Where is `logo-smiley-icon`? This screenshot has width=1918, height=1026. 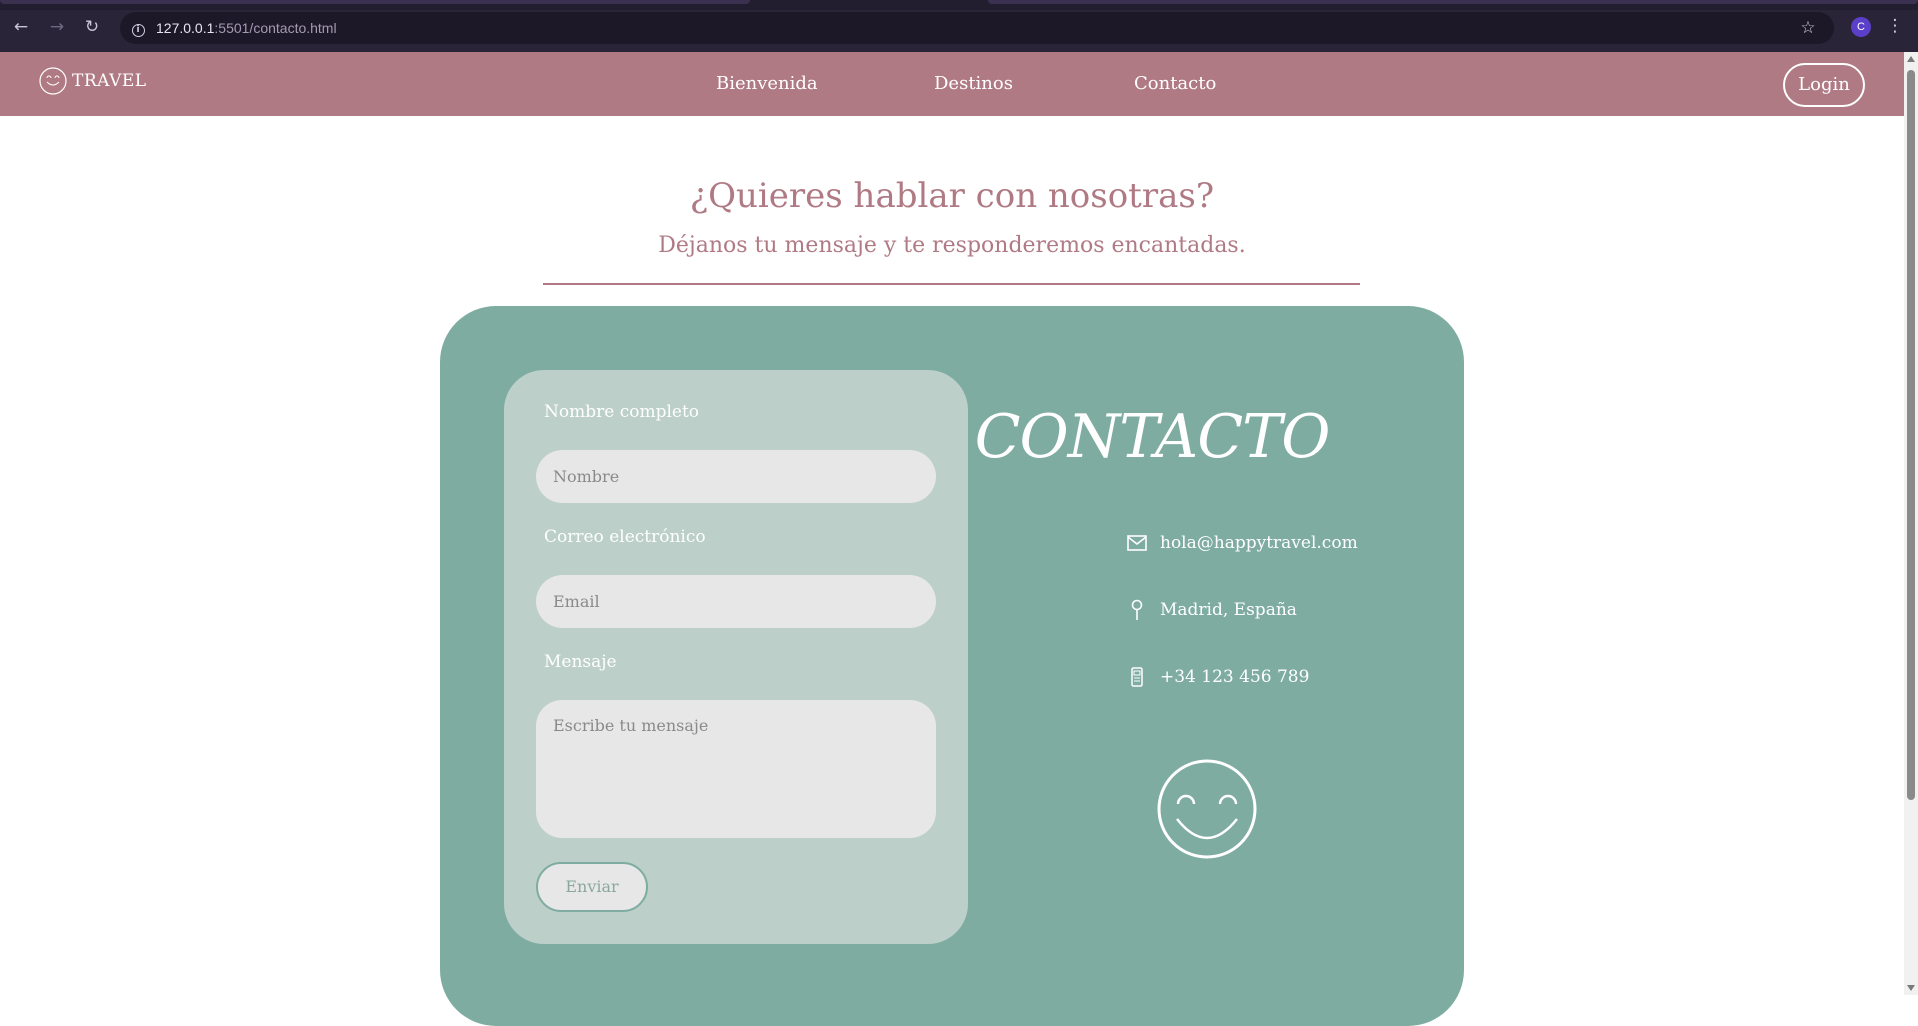
logo-smiley-icon is located at coordinates (53, 81).